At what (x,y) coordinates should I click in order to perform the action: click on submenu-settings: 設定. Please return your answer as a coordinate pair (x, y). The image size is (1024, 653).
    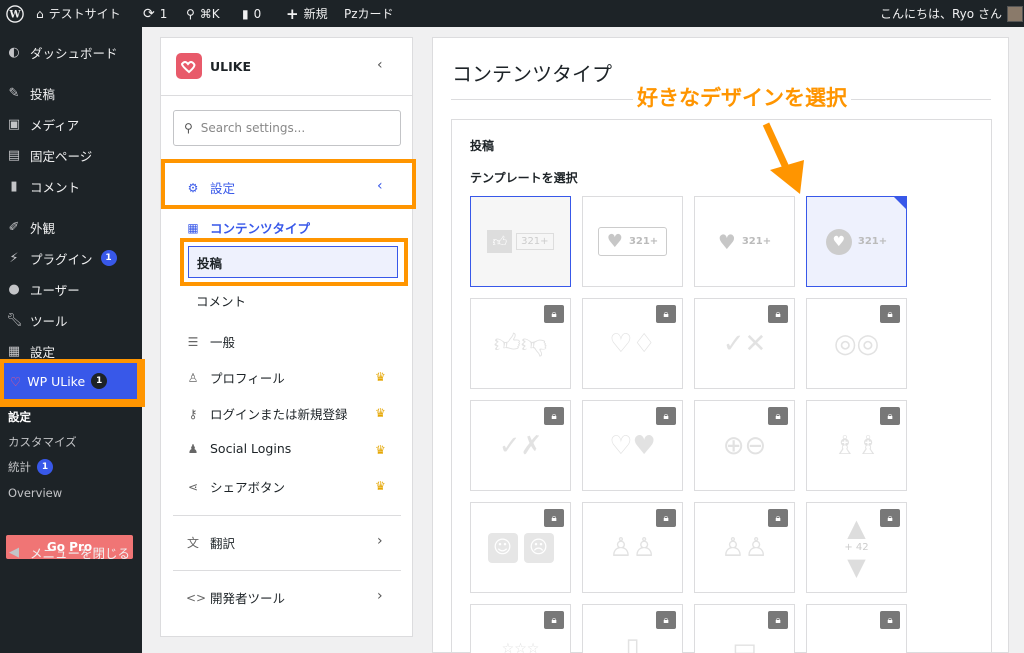
    Looking at the image, I should click on (19, 417).